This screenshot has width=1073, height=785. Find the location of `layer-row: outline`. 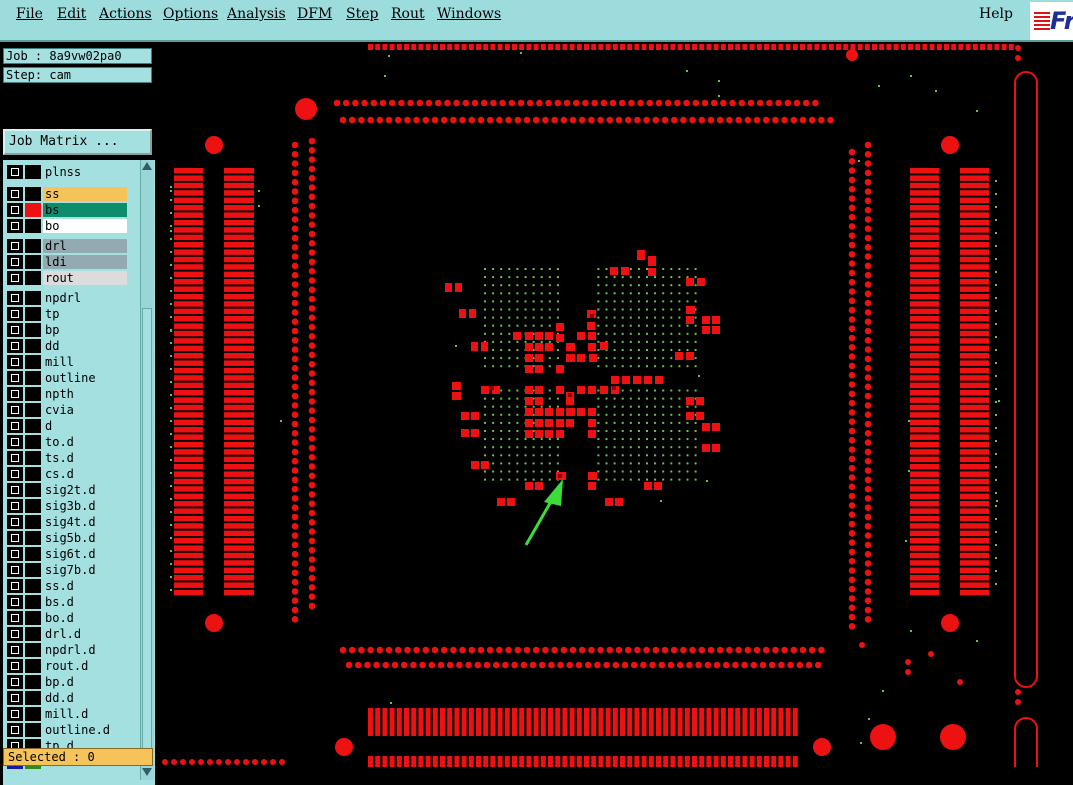

layer-row: outline is located at coordinates (67, 378).